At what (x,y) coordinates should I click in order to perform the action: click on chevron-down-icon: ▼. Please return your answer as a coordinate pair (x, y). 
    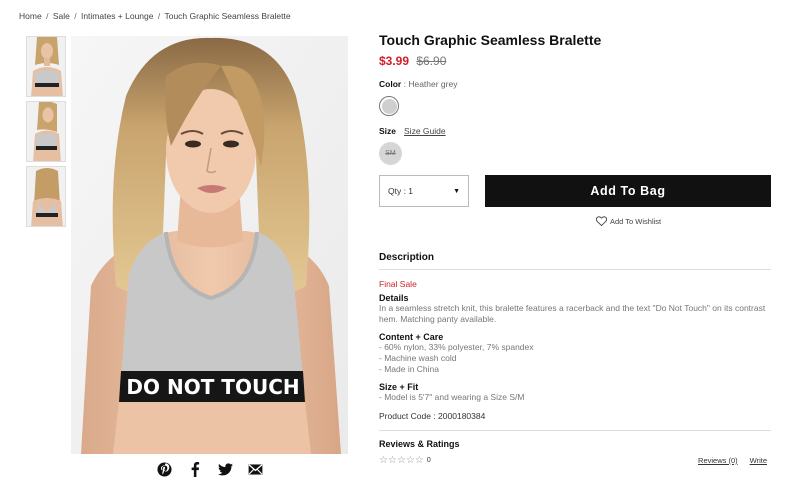
    Looking at the image, I should click on (456, 191).